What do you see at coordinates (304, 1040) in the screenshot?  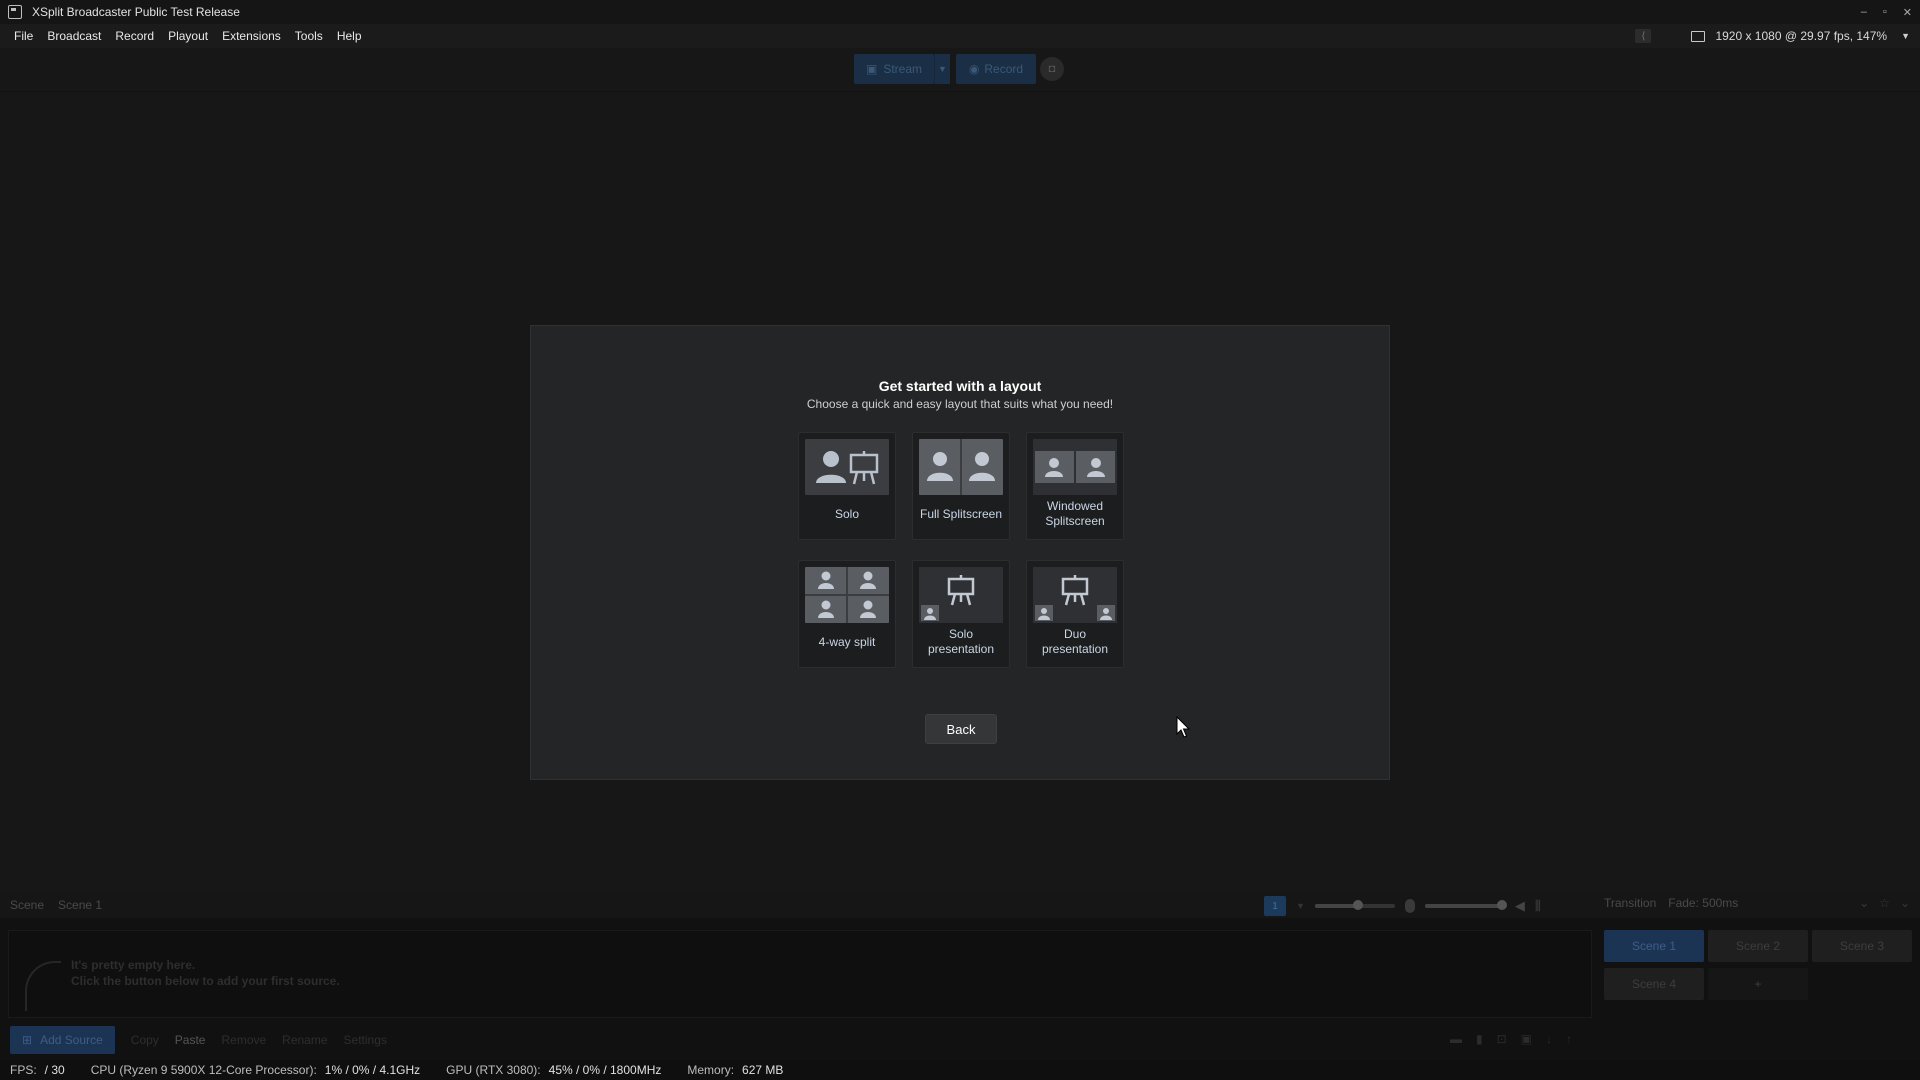 I see `rename-button: Rename` at bounding box center [304, 1040].